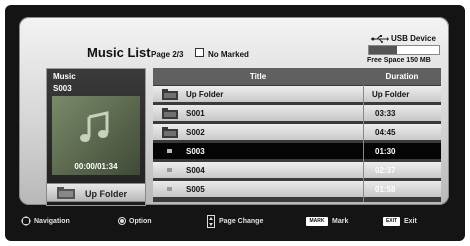  Describe the element at coordinates (195, 113) in the screenshot. I see `list-item-title: S001` at that location.